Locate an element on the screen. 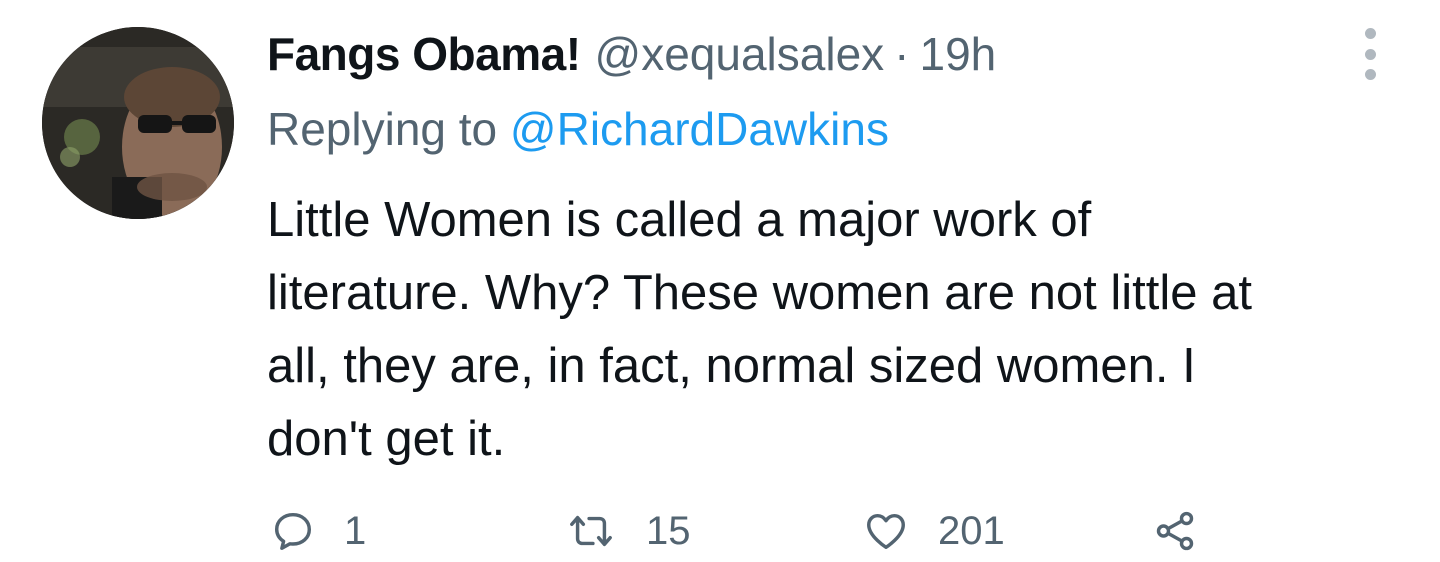  tweet-header: Fangs Obama! @xequalsalex · 19h is located at coordinates (631, 54).